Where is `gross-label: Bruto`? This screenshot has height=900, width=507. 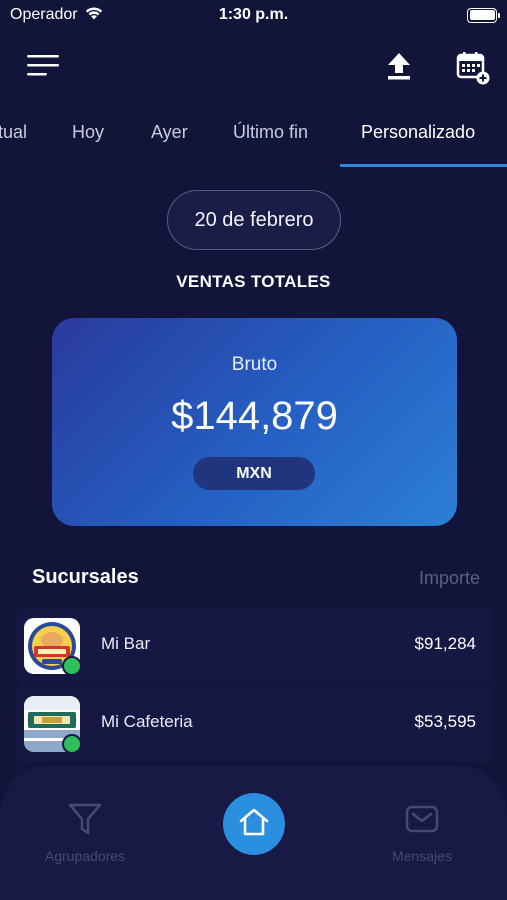 gross-label: Bruto is located at coordinates (254, 364).